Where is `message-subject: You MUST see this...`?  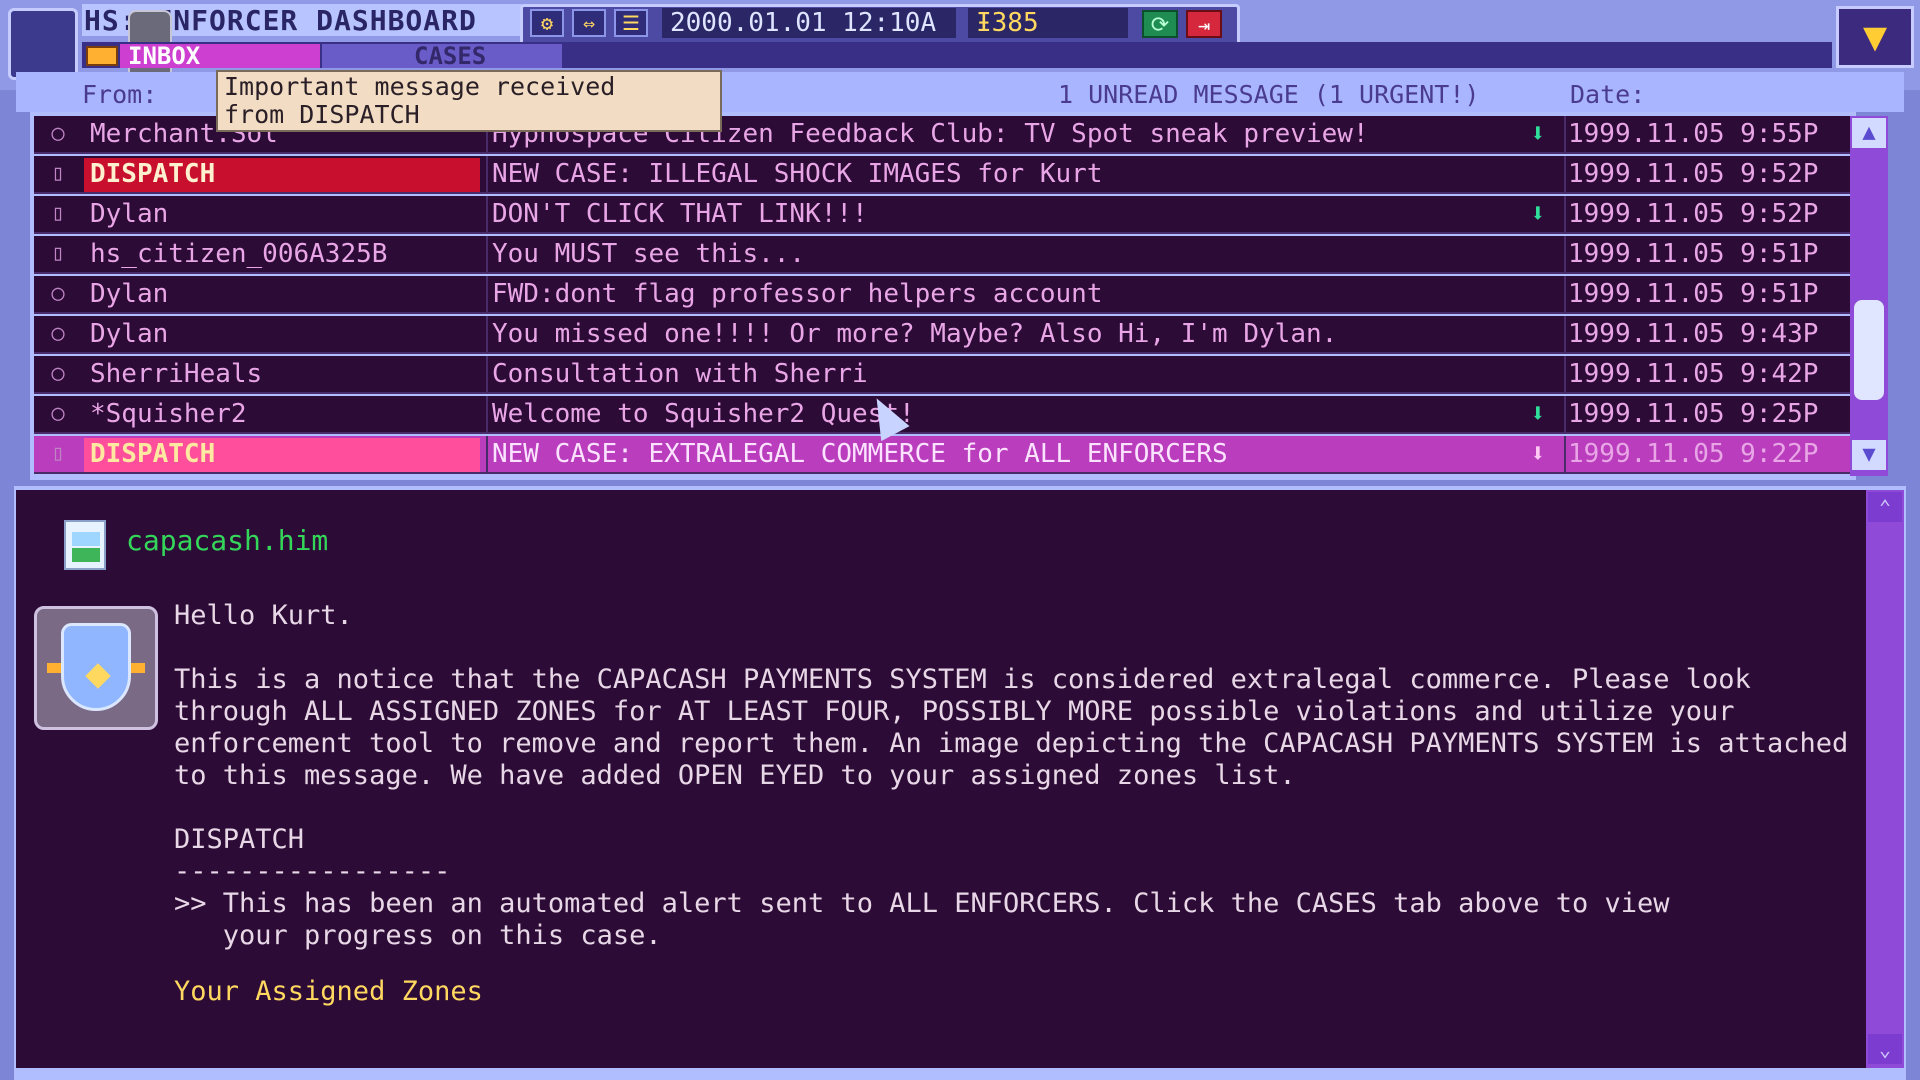
message-subject: You MUST see this... is located at coordinates (649, 254).